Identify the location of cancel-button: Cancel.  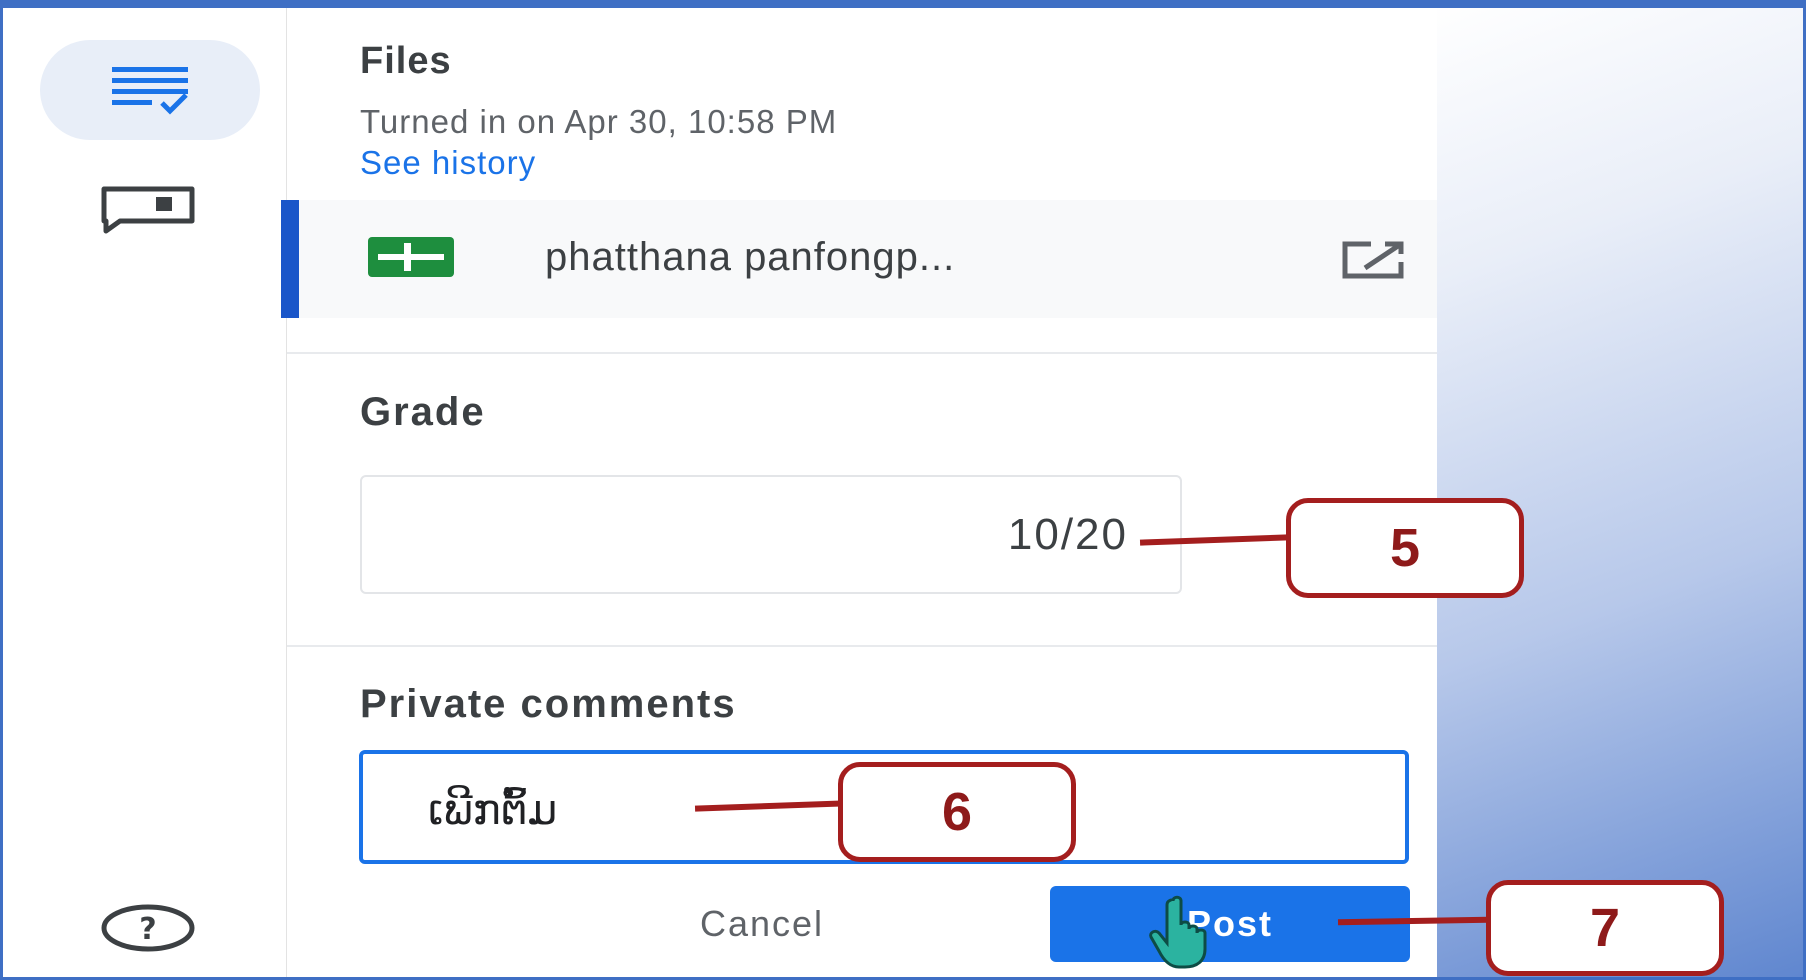
(762, 924).